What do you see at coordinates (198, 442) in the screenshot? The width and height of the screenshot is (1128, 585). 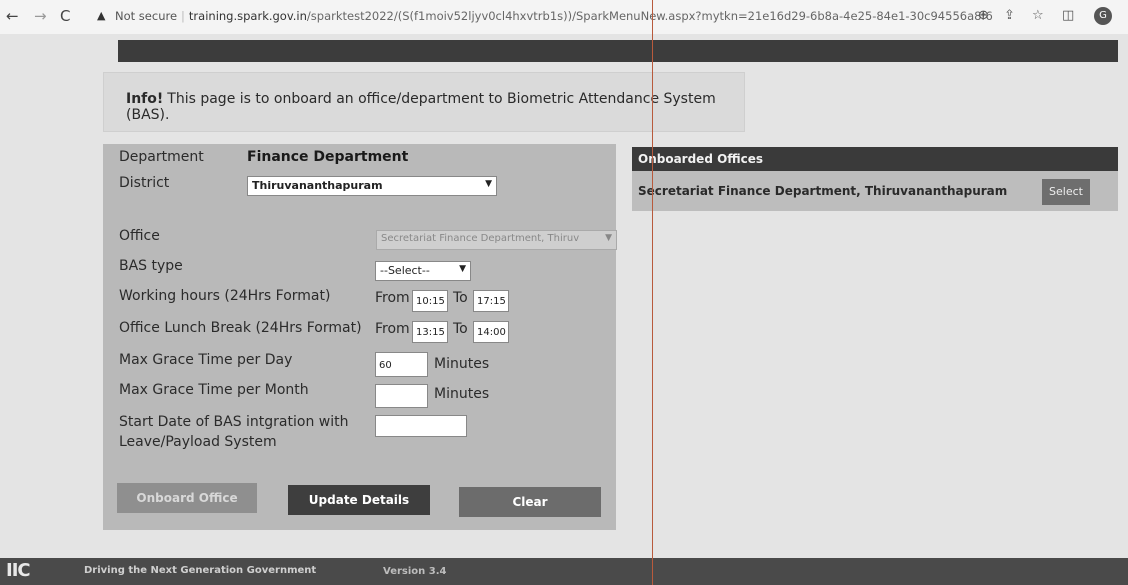 I see `start-date-label-line2: Leave/Payload System` at bounding box center [198, 442].